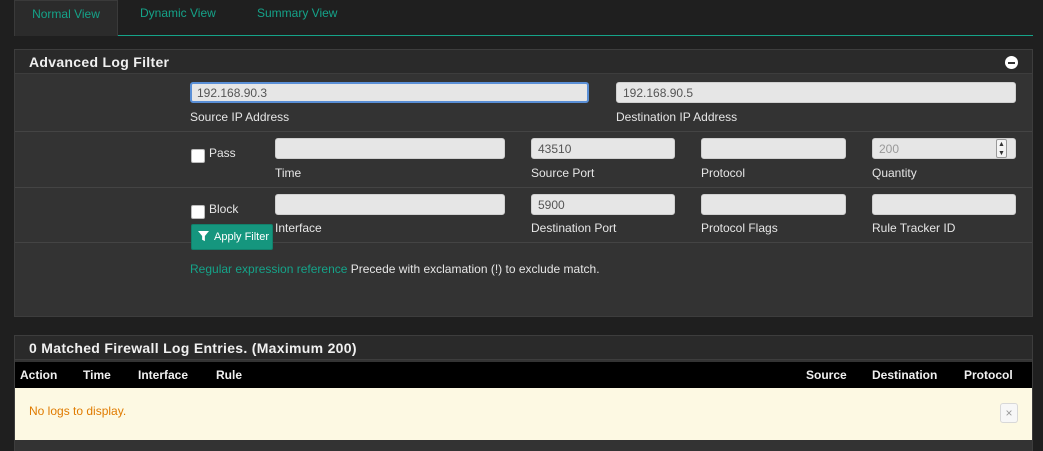 The width and height of the screenshot is (1043, 451). What do you see at coordinates (224, 209) in the screenshot?
I see `block-label: Block` at bounding box center [224, 209].